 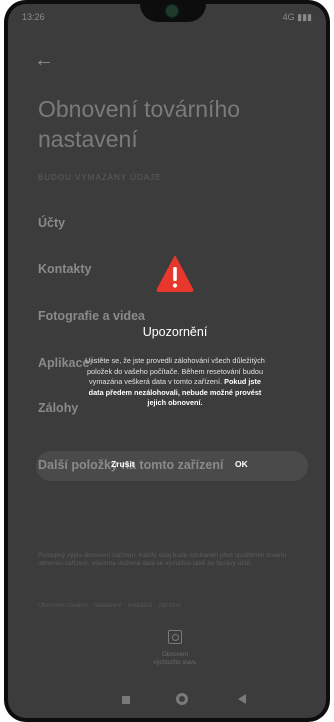 I want to click on row-contacts: Kontakty, so click(x=65, y=269).